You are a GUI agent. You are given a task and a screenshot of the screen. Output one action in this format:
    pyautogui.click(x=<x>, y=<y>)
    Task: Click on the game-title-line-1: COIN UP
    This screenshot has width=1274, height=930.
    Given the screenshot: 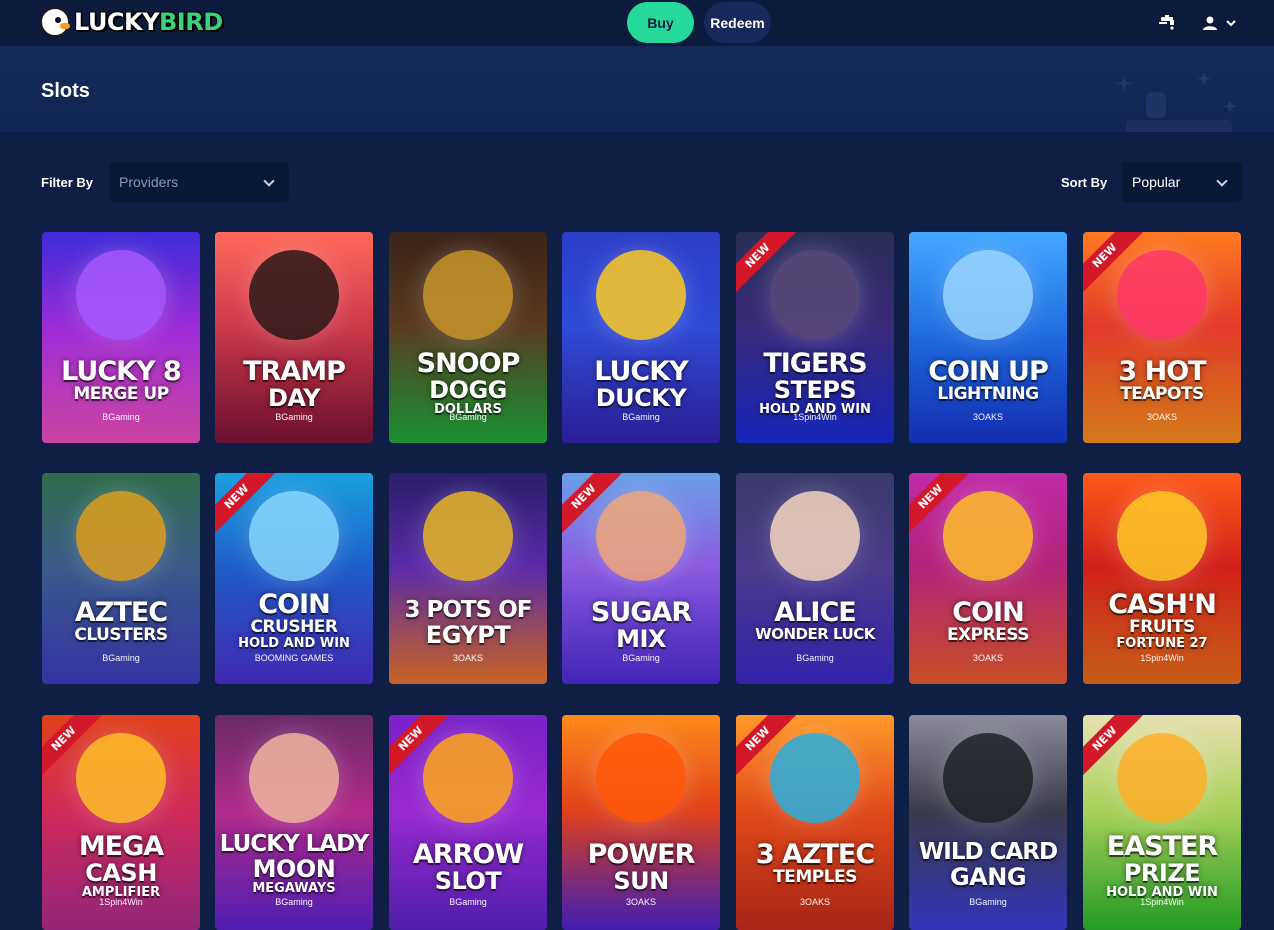 What is the action you would take?
    pyautogui.click(x=988, y=371)
    